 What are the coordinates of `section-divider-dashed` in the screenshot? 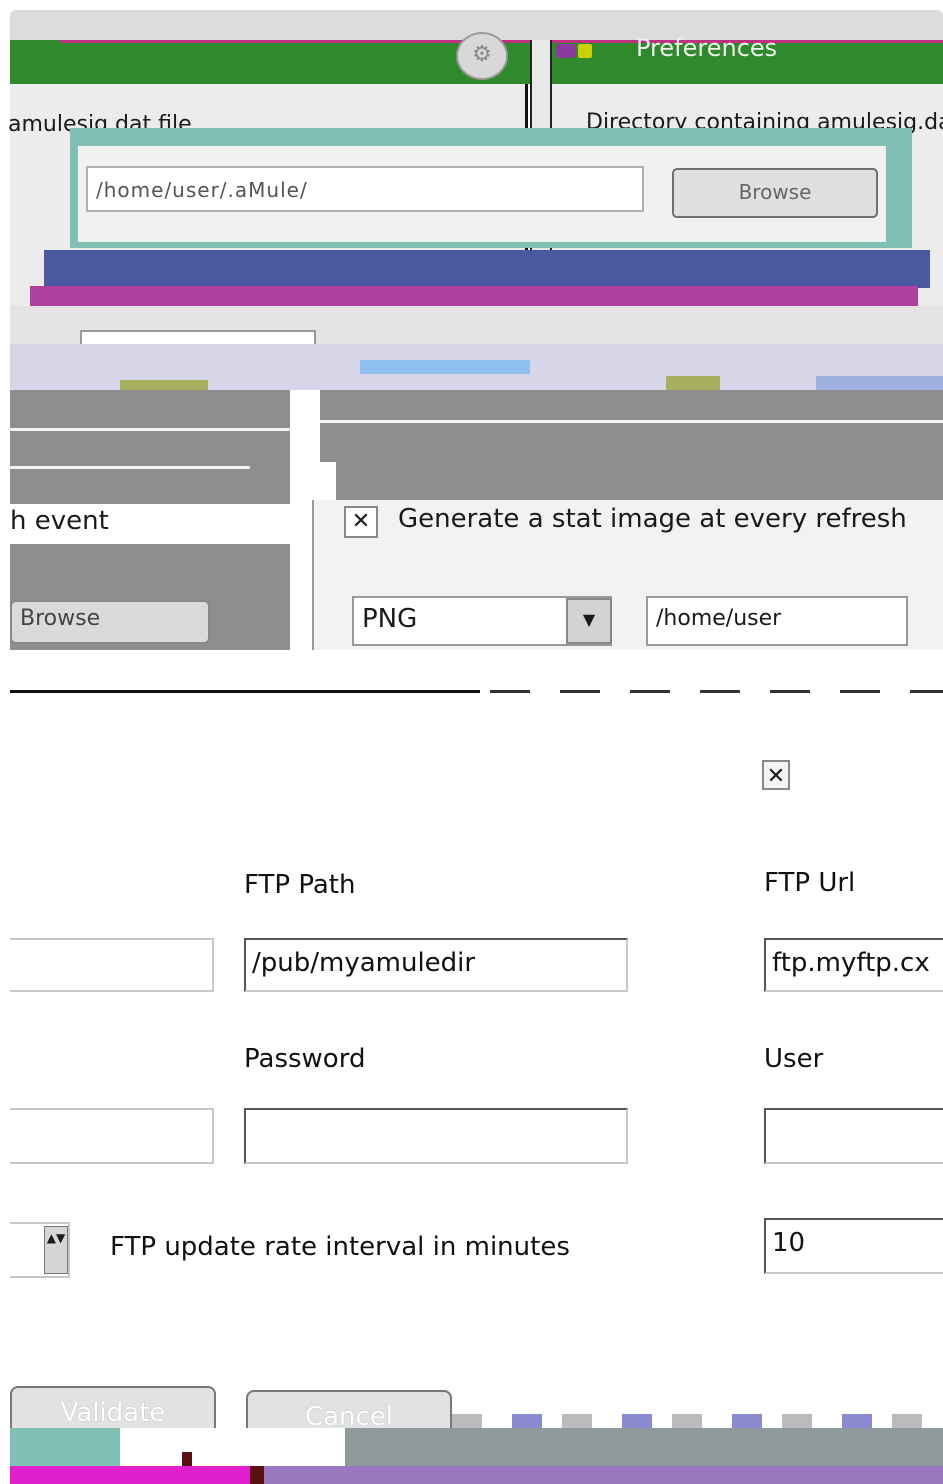 It's located at (716, 691).